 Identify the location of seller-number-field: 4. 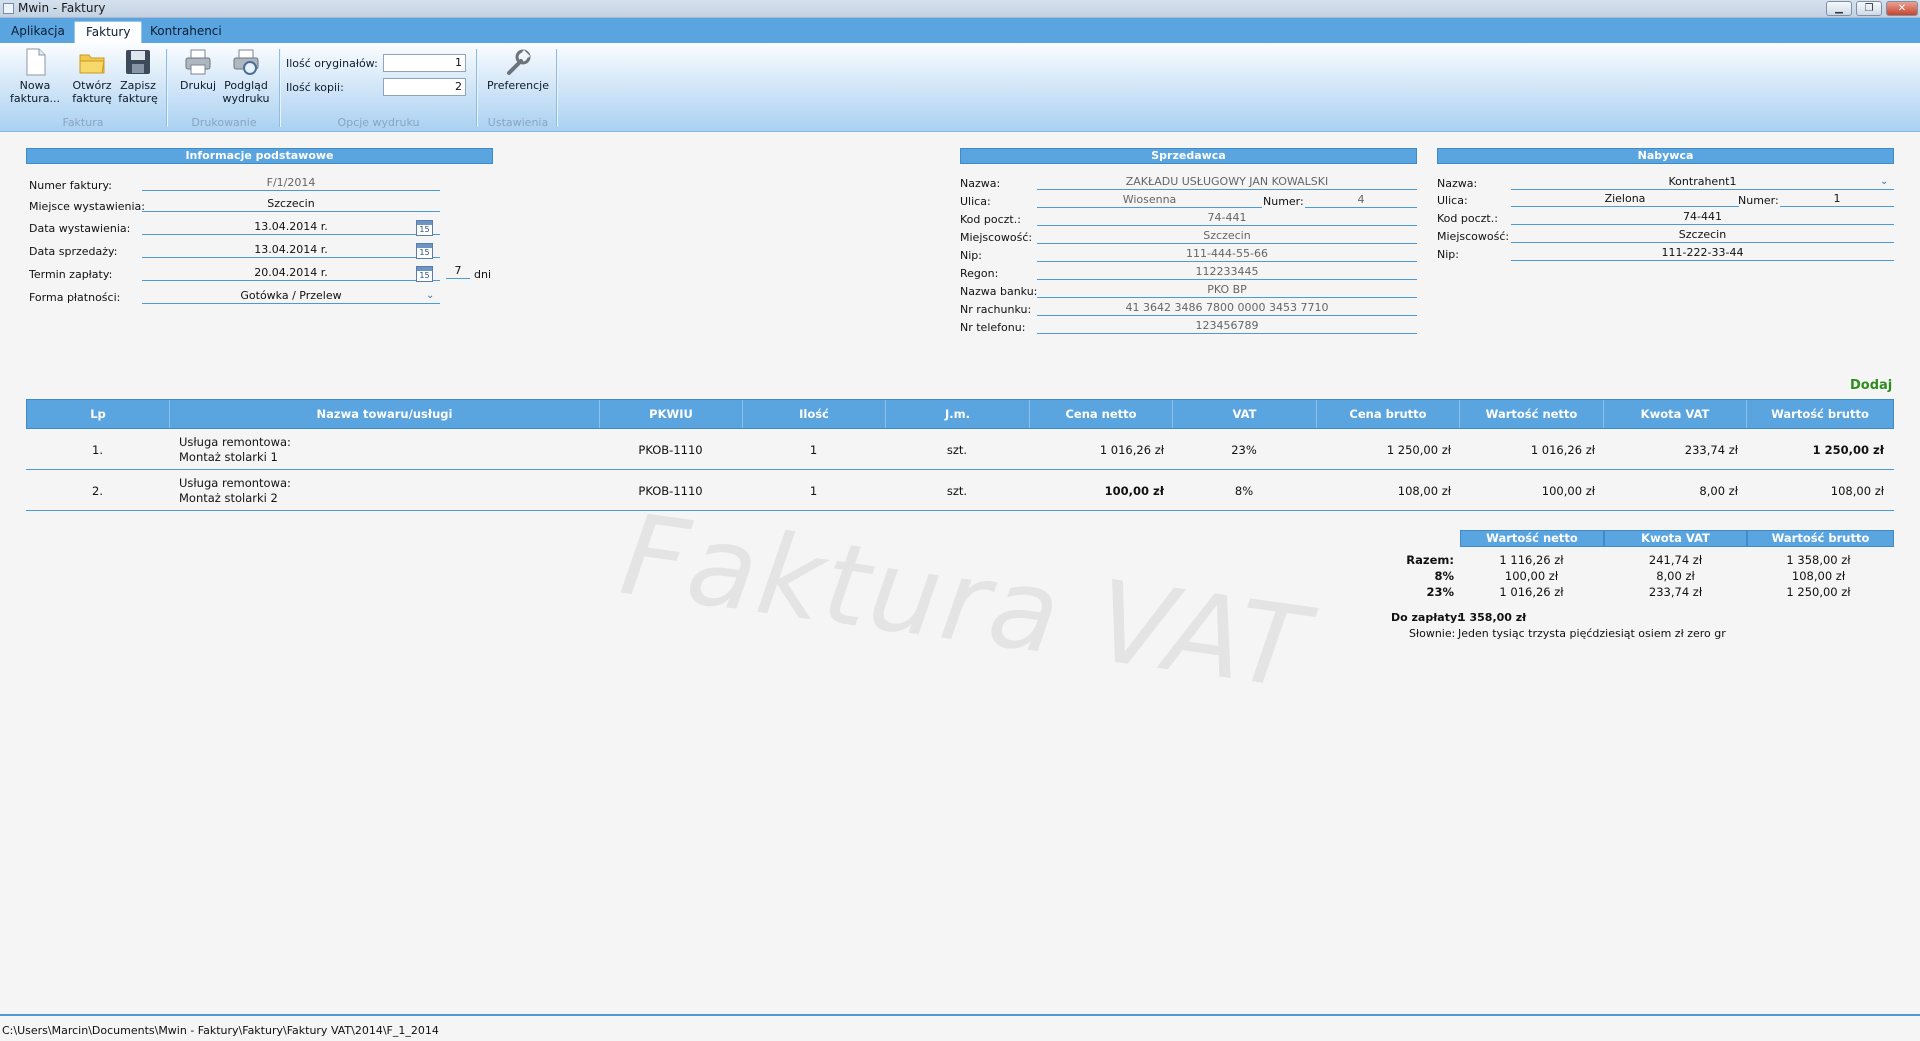
(1361, 200).